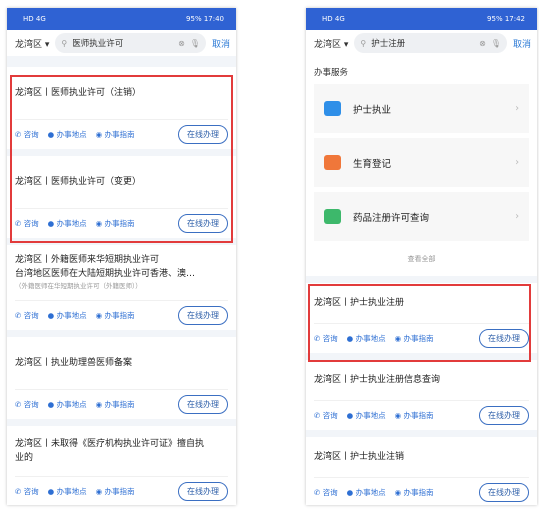 The image size is (539, 523). Describe the element at coordinates (87, 260) in the screenshot. I see `result-title: 龙湾区丨外籍医师来华短期执业许可` at that location.